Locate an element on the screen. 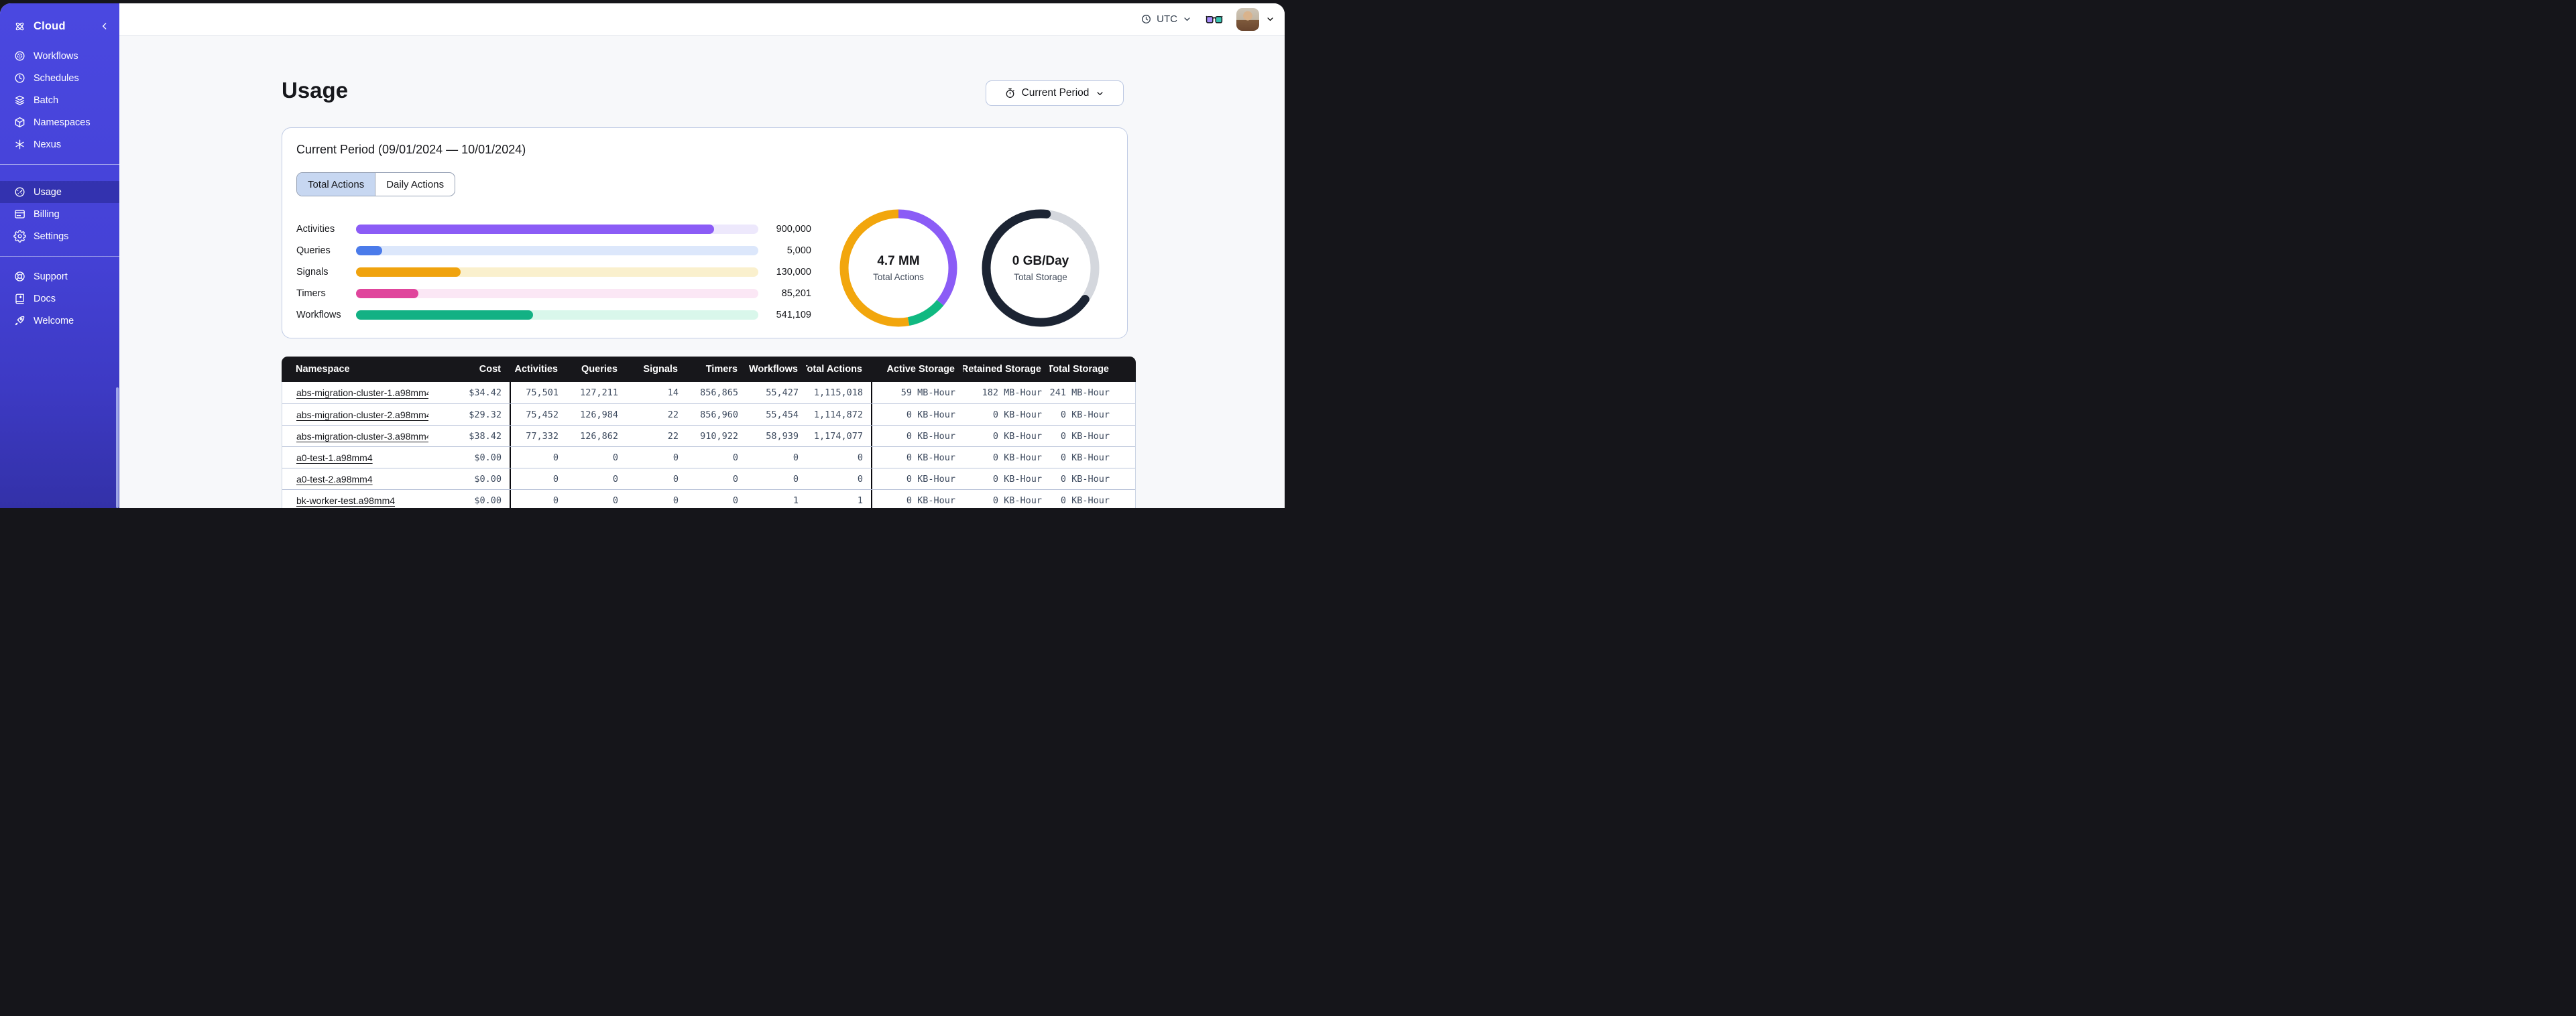 Image resolution: width=2576 pixels, height=1016 pixels. sidebar-item-label: Usage is located at coordinates (48, 192).